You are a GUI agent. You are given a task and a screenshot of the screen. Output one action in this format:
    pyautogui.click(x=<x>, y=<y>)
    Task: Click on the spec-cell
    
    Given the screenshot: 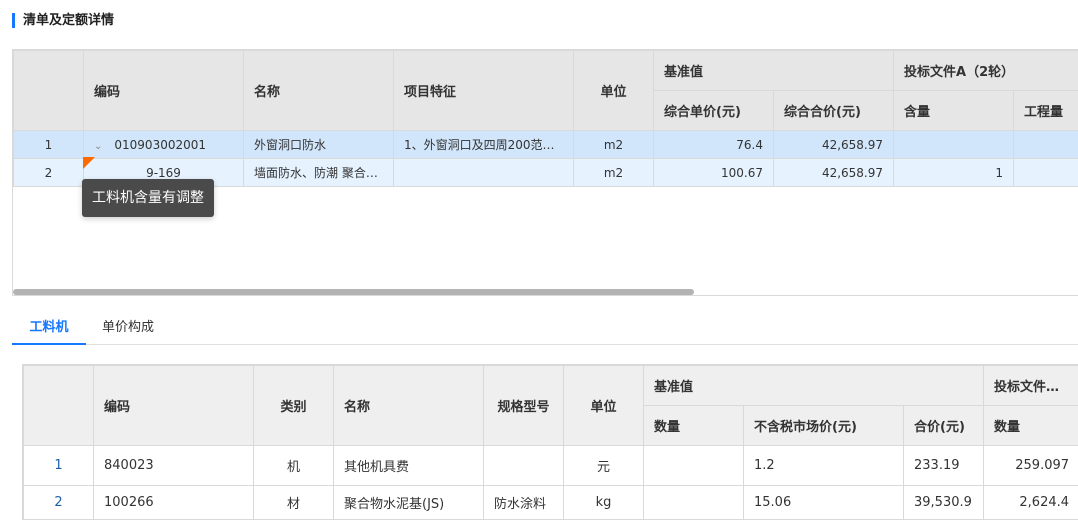 What is the action you would take?
    pyautogui.click(x=524, y=466)
    